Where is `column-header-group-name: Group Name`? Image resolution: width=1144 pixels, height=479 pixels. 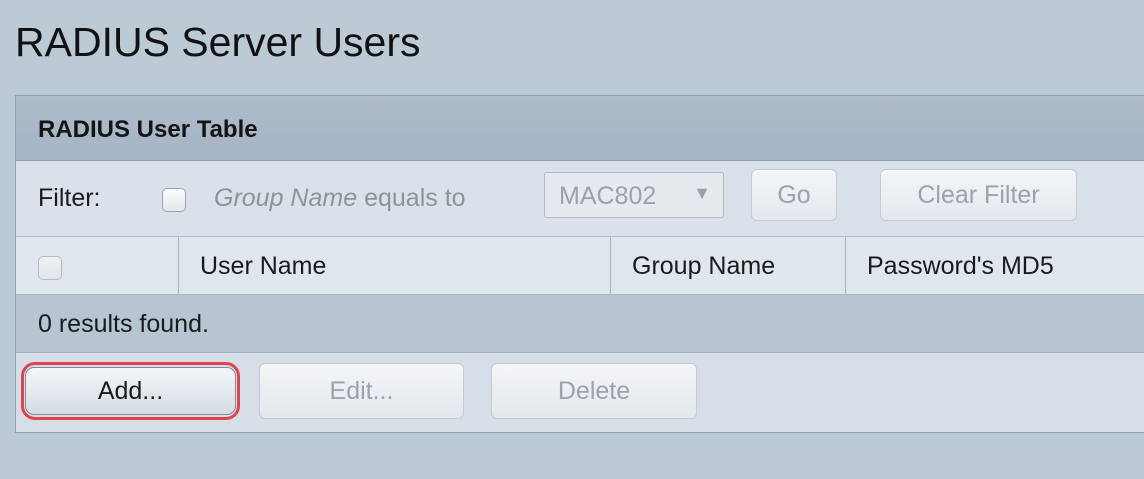
column-header-group-name: Group Name is located at coordinates (703, 266).